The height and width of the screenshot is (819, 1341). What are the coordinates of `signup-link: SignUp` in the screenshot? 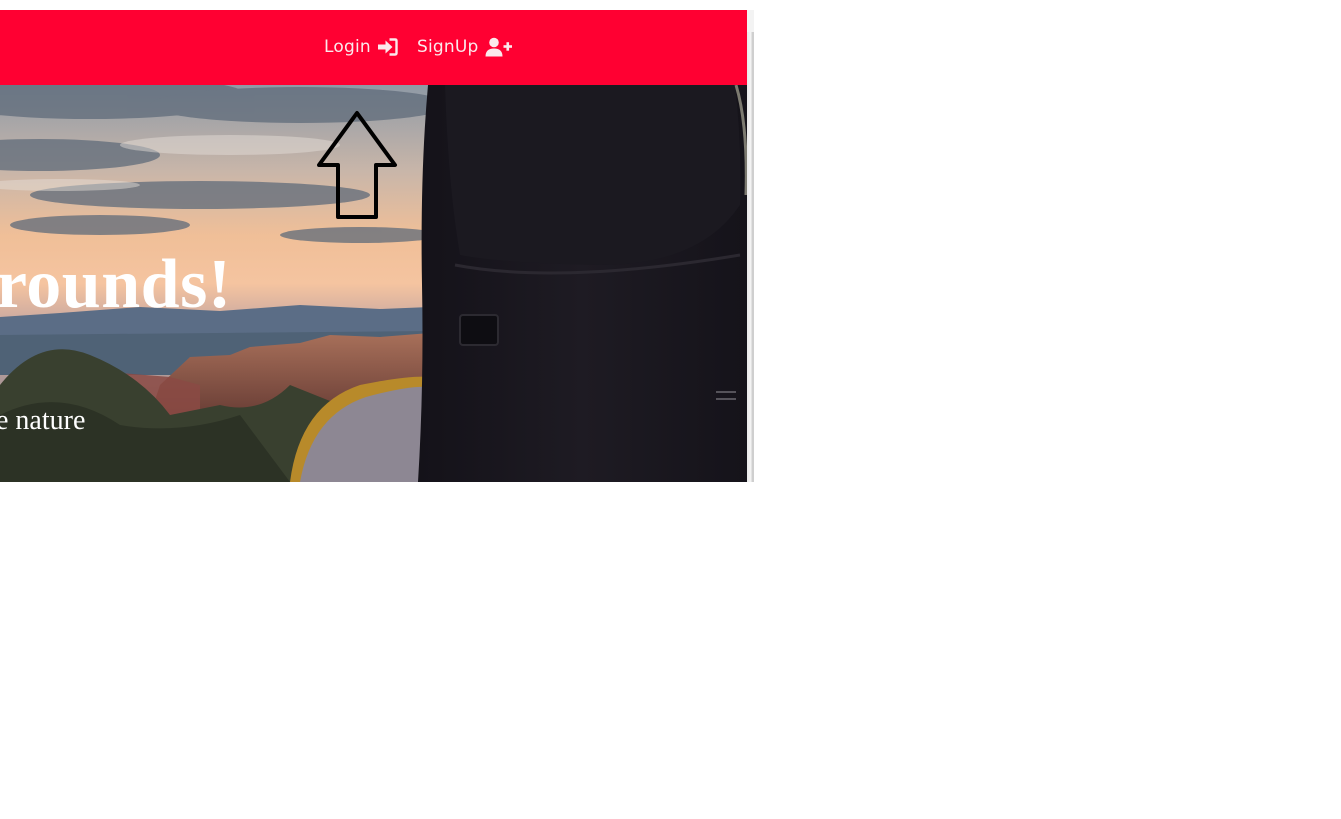 It's located at (465, 47).